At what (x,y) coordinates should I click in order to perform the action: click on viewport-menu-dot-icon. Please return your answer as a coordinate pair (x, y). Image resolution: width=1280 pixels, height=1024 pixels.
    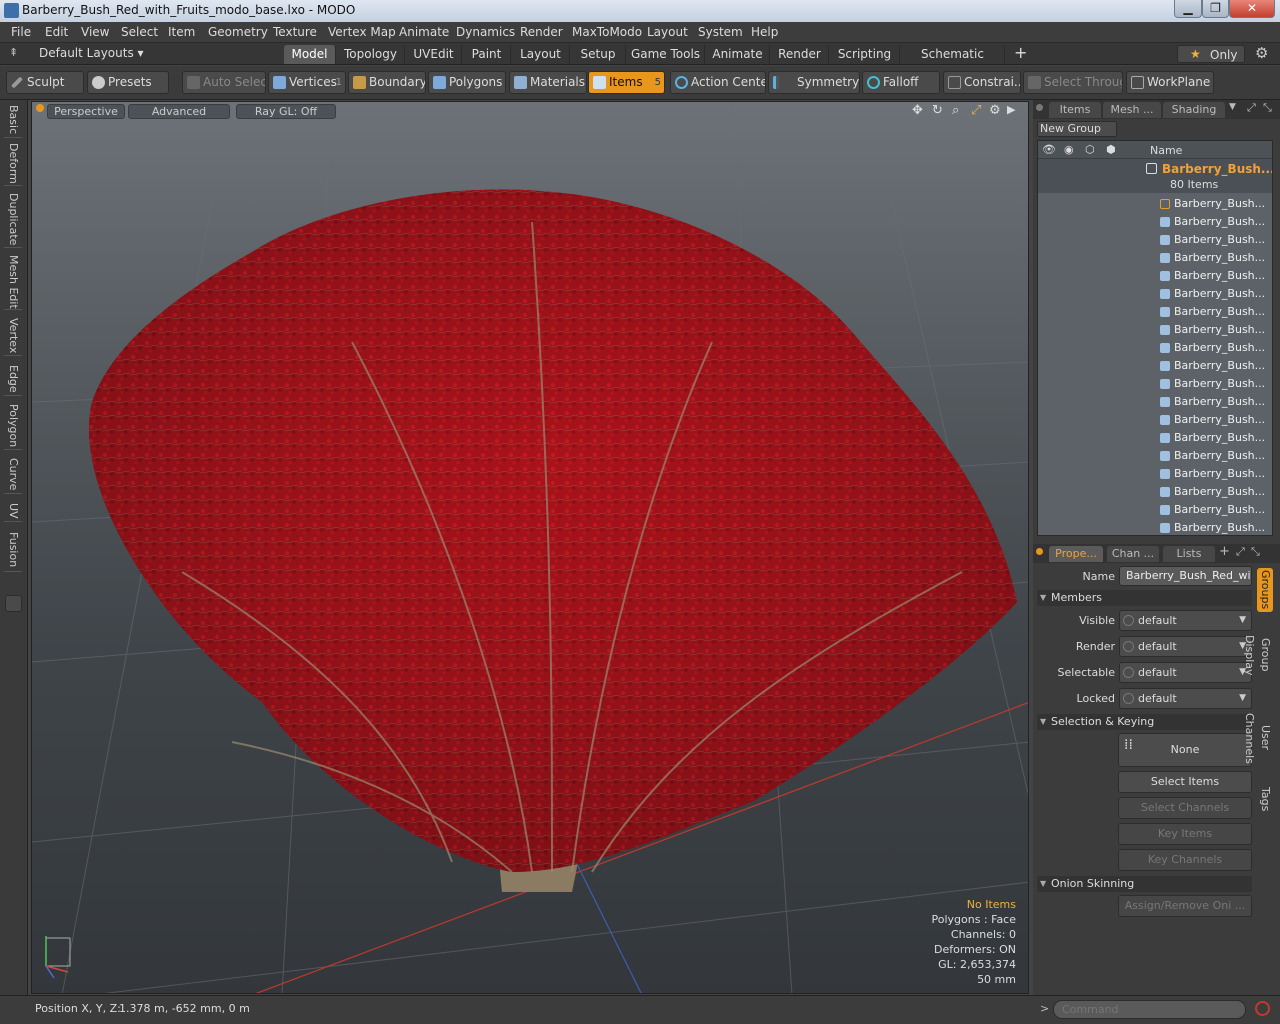
    Looking at the image, I should click on (40, 108).